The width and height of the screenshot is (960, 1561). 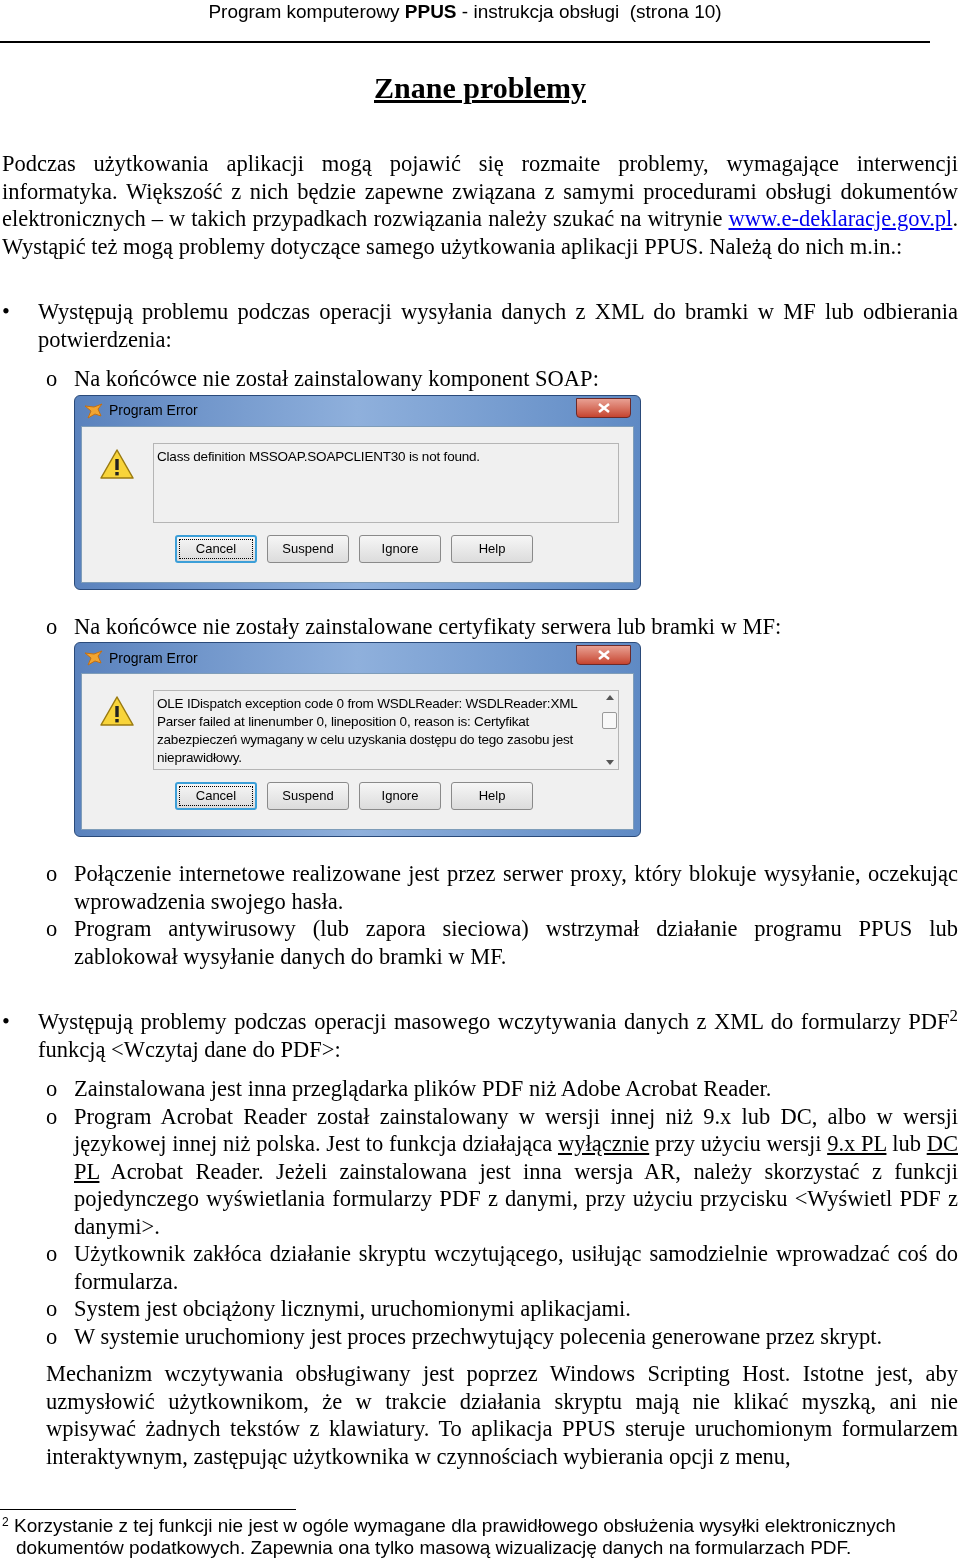 What do you see at coordinates (609, 720) in the screenshot?
I see `scroll-thumb` at bounding box center [609, 720].